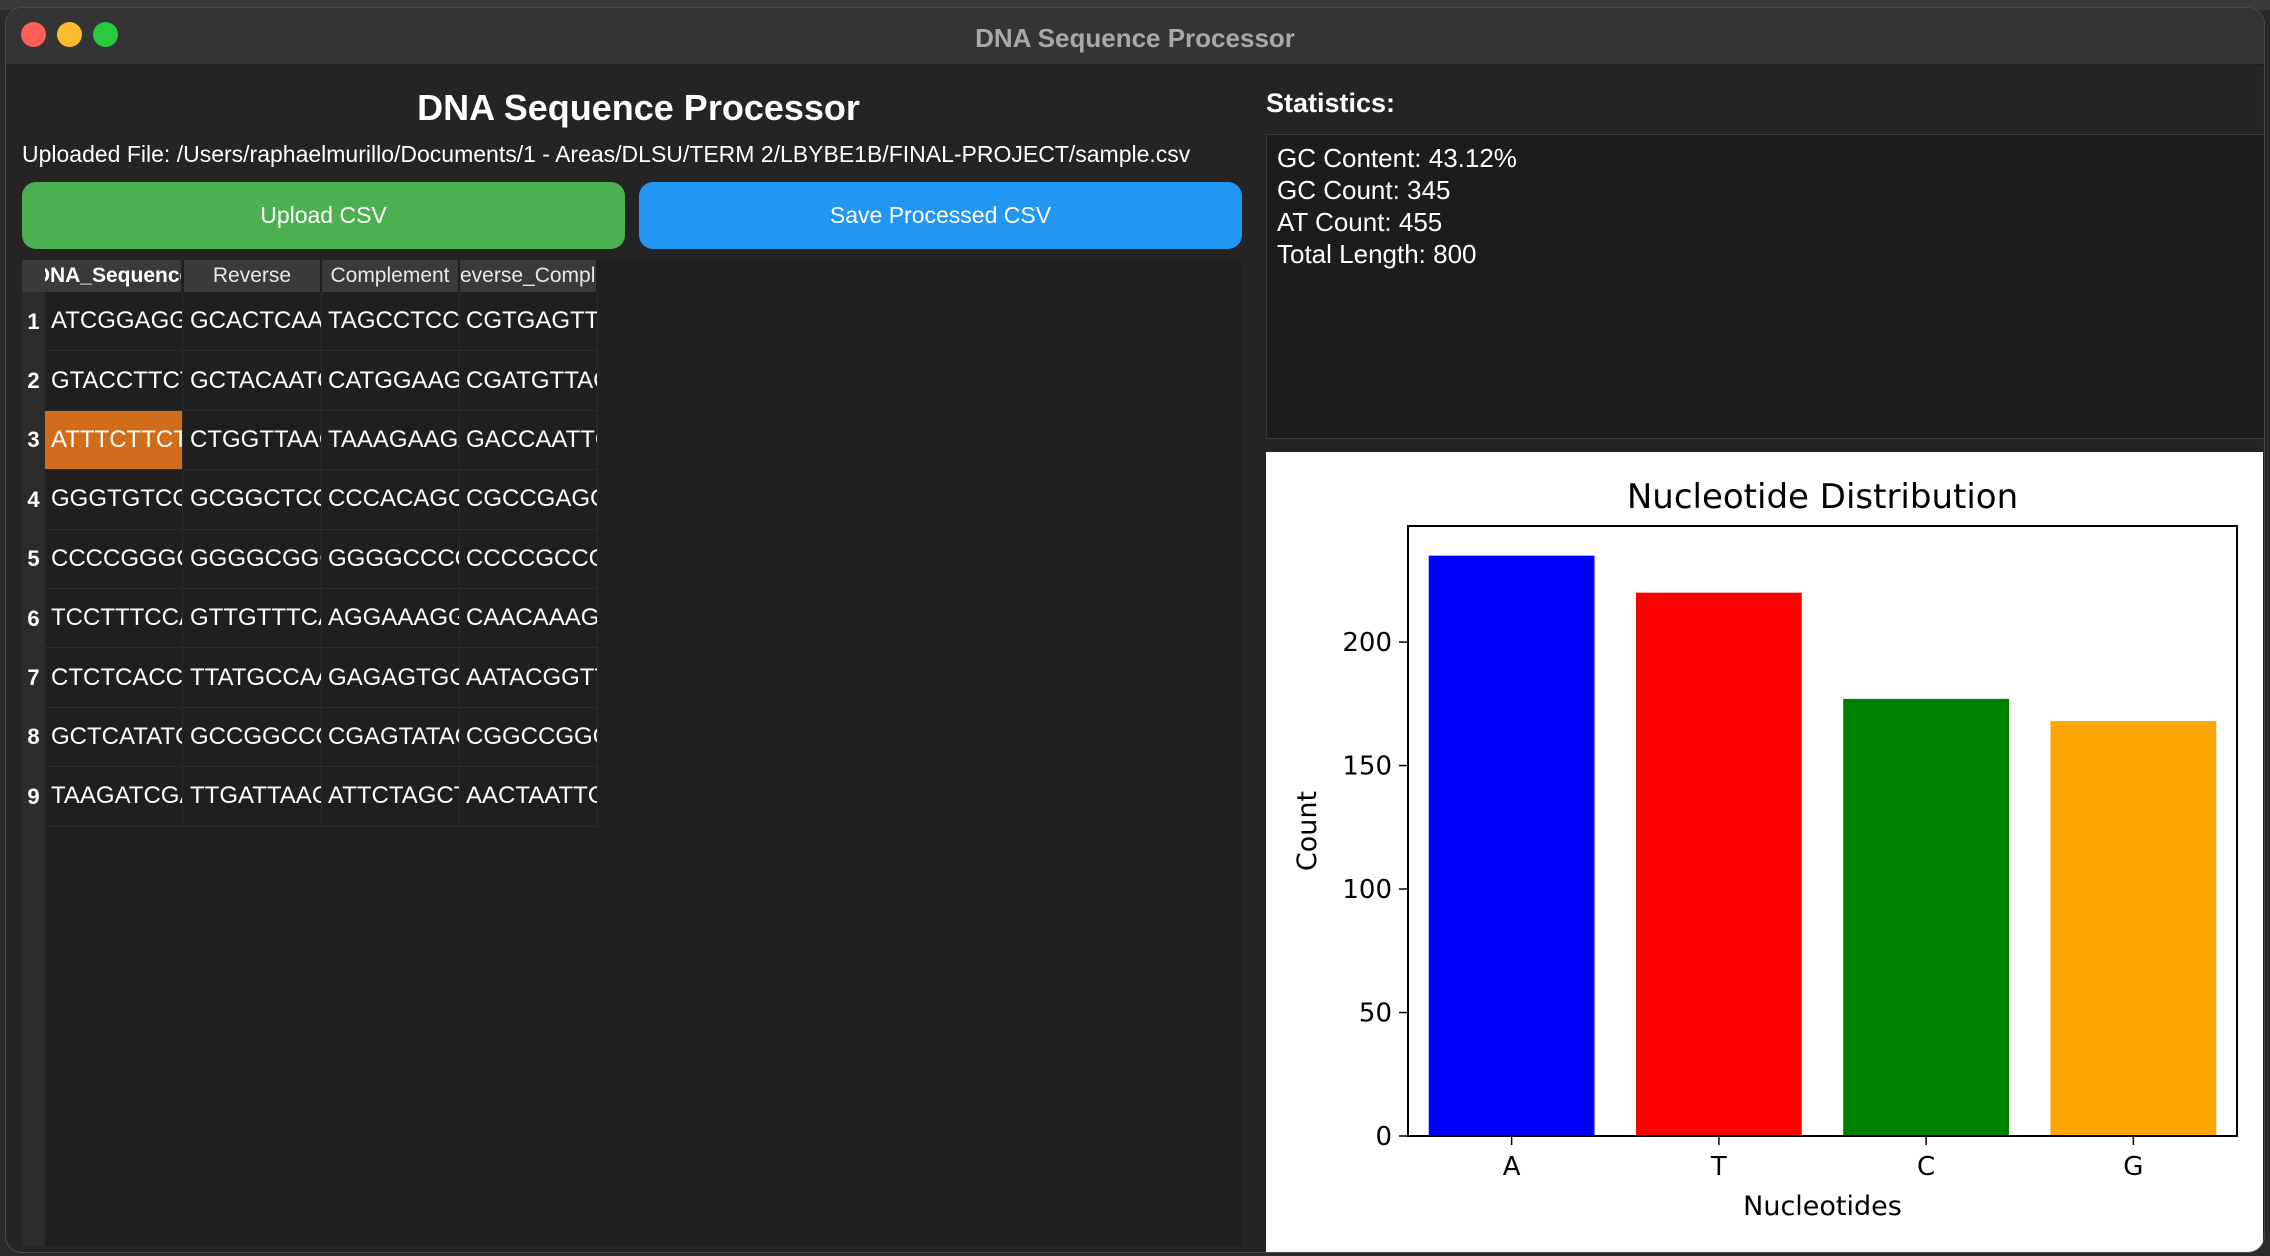 The image size is (2270, 1256). Describe the element at coordinates (1364, 190) in the screenshot. I see `statistic-line: GC Count: 345` at that location.